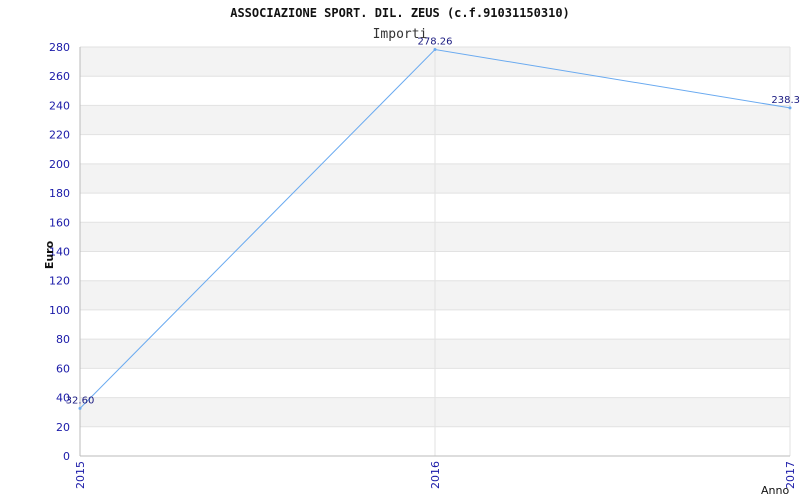 The width and height of the screenshot is (800, 500). What do you see at coordinates (63, 339) in the screenshot?
I see `y-tick-label: 80` at bounding box center [63, 339].